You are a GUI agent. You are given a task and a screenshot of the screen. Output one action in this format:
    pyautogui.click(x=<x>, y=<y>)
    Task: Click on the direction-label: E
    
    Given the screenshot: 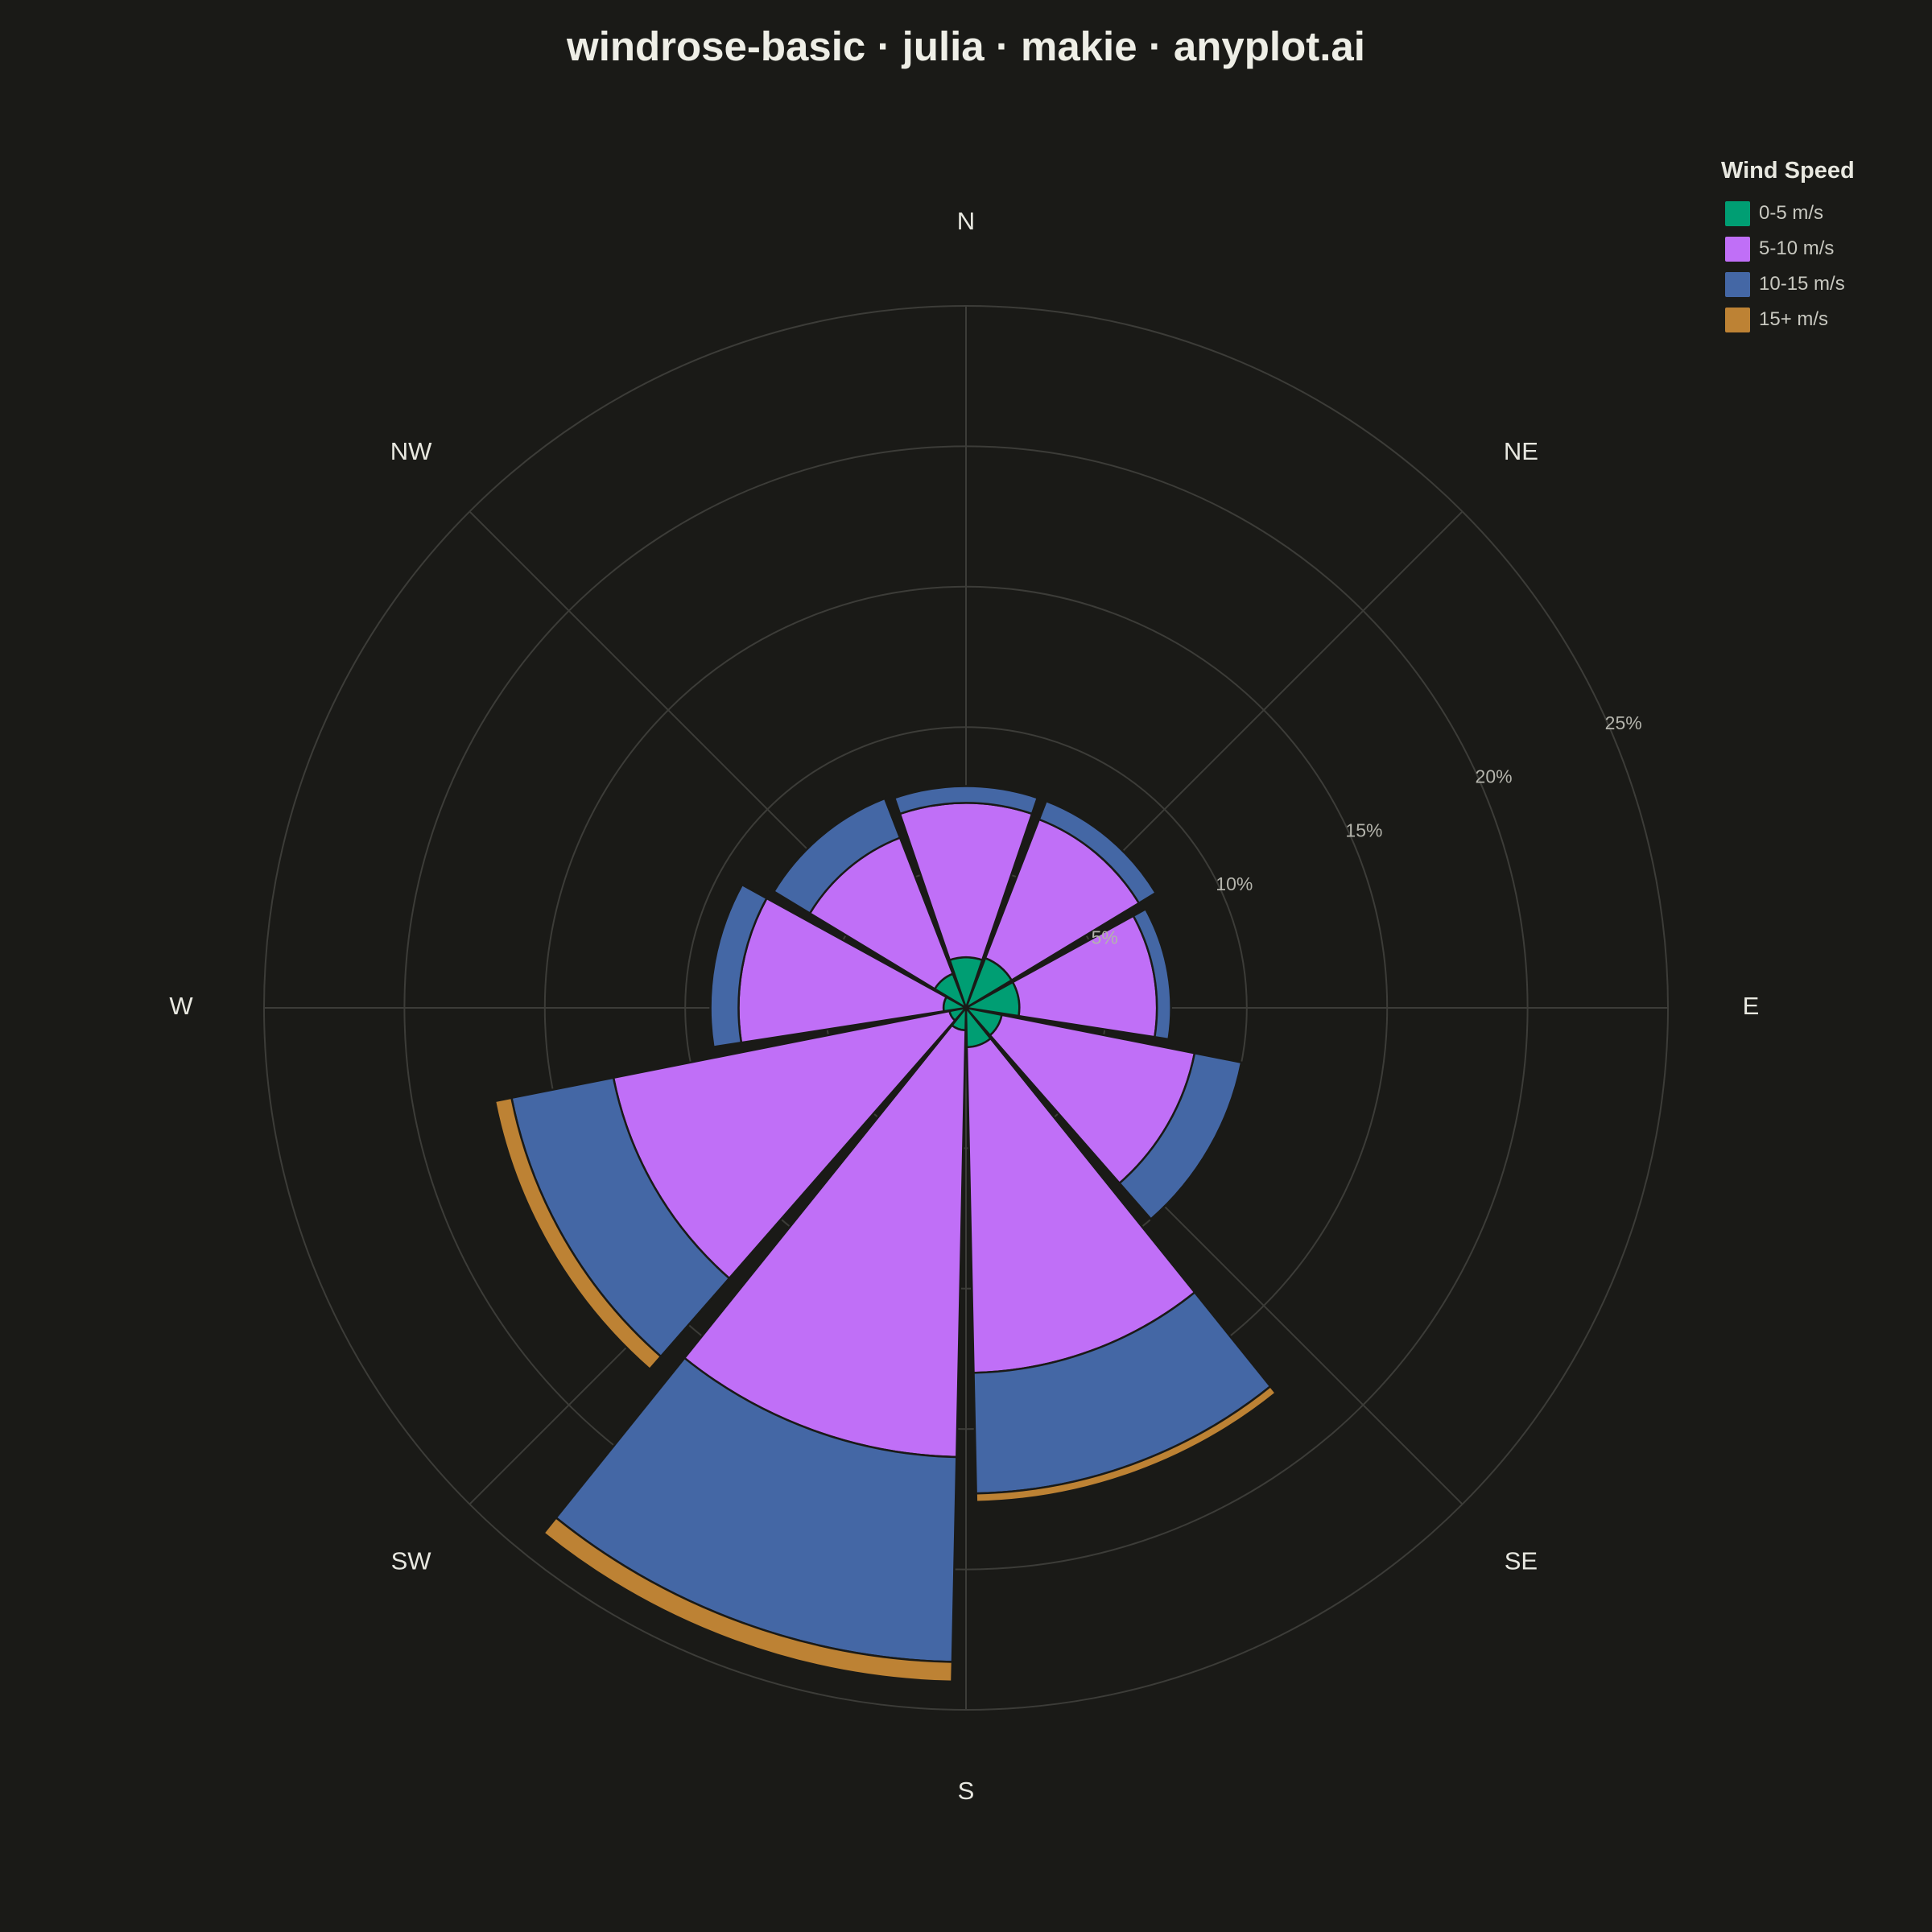 What is the action you would take?
    pyautogui.click(x=1751, y=1006)
    